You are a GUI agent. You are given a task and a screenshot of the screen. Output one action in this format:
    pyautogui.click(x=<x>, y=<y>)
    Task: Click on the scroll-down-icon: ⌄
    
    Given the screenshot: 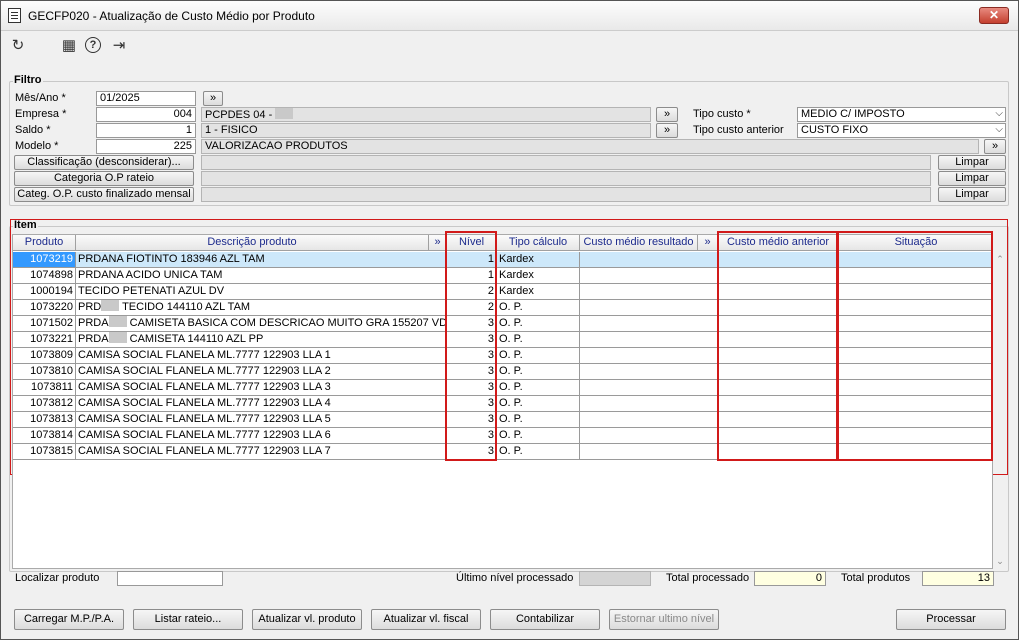 What is the action you would take?
    pyautogui.click(x=1000, y=561)
    